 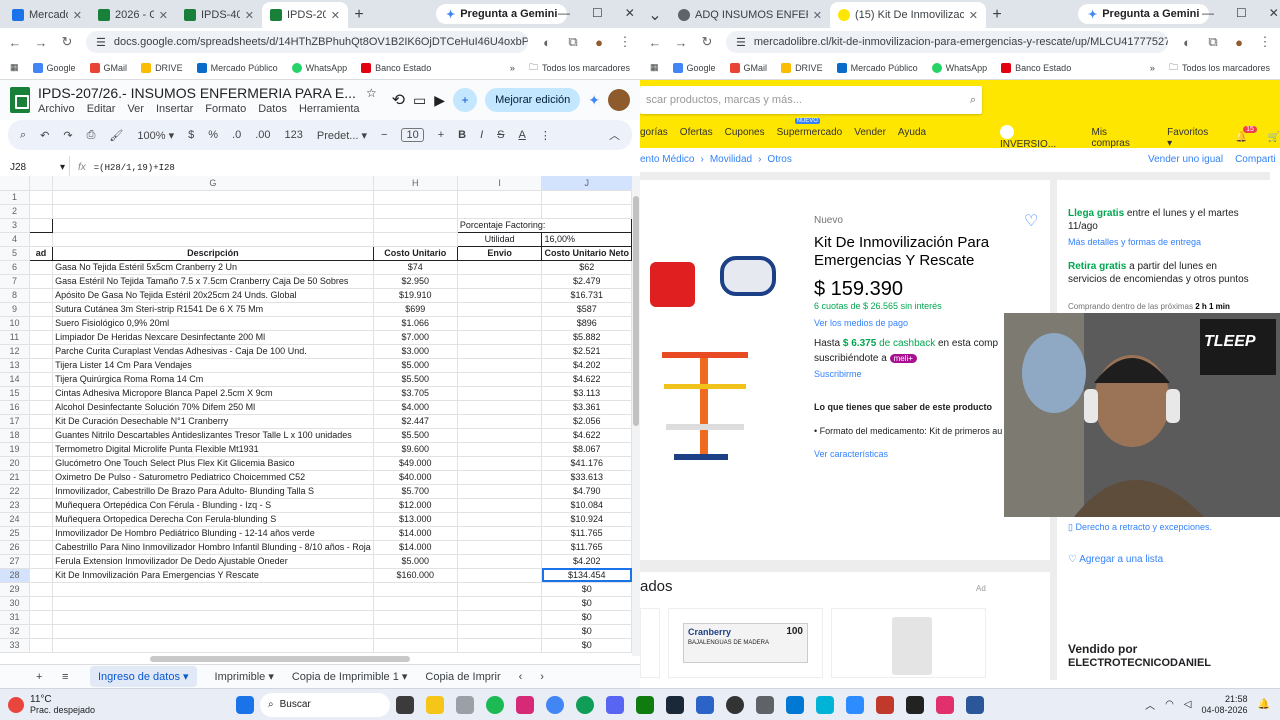 I want to click on notification-bell-icon: 🔔, so click(x=1264, y=704).